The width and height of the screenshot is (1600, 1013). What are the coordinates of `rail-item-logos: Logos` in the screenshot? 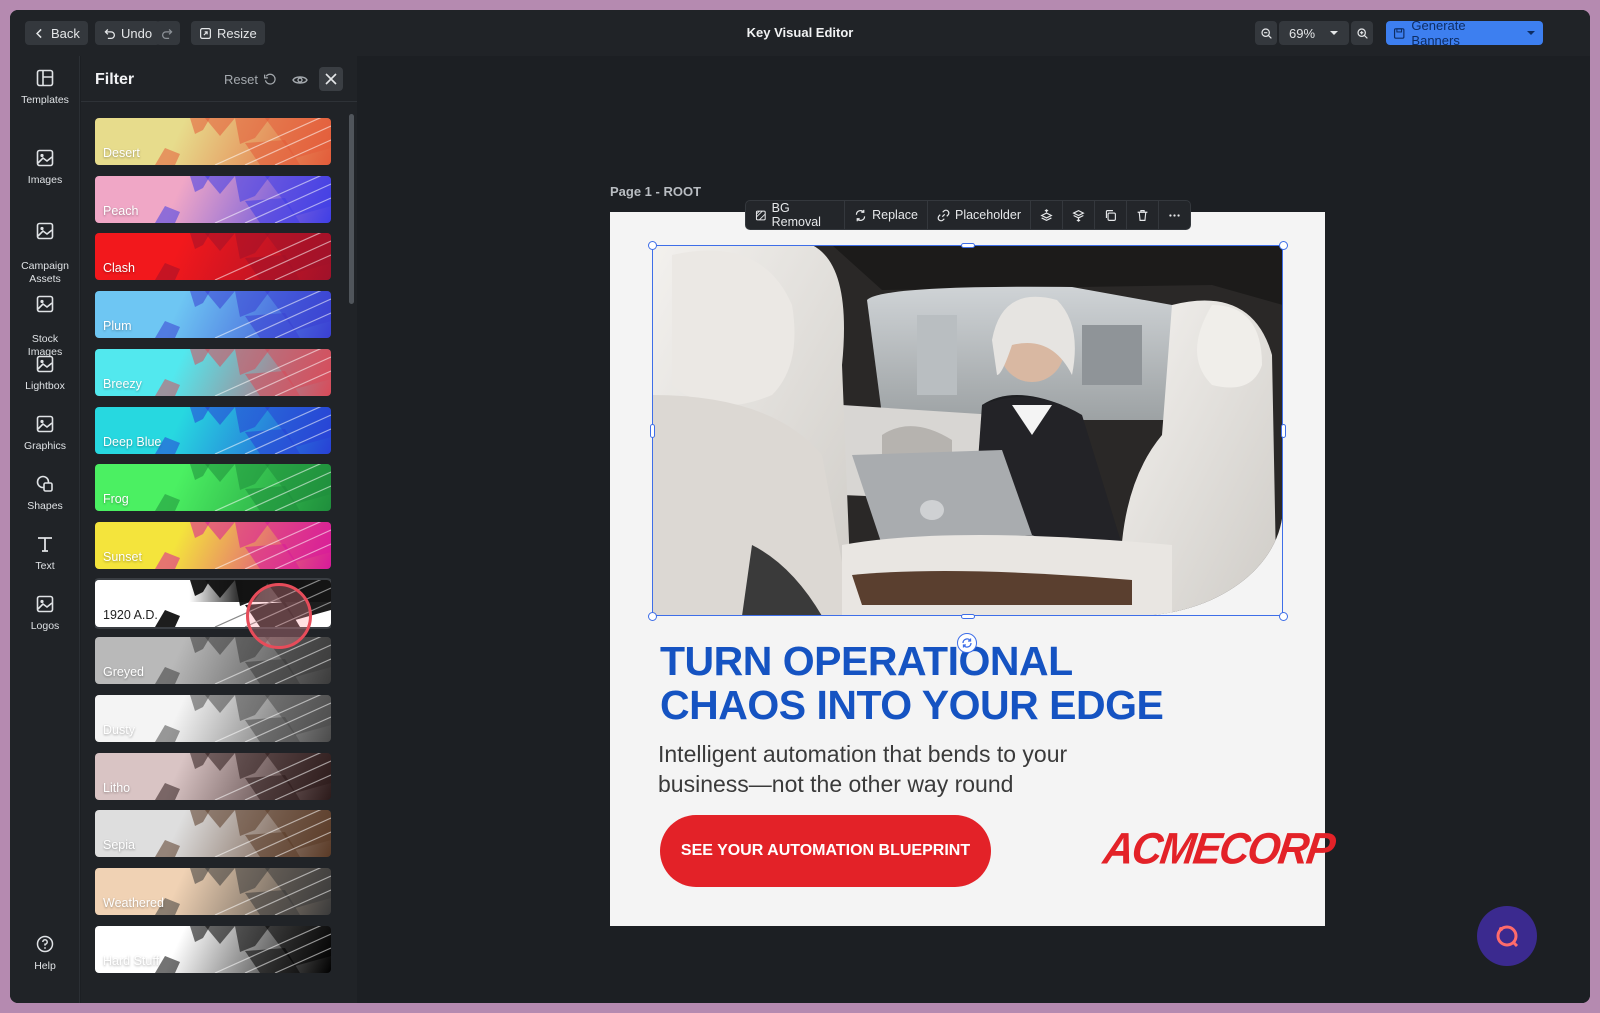 It's located at (45, 613).